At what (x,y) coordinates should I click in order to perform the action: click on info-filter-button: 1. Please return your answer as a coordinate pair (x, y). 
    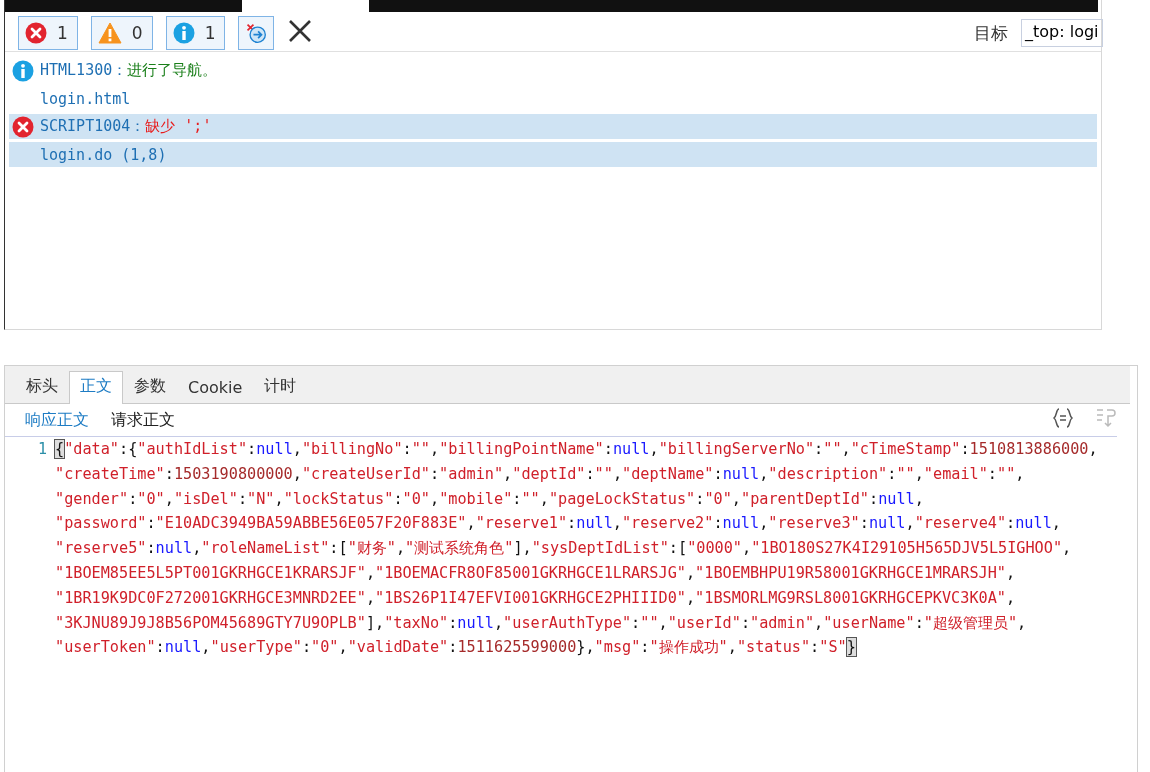
    Looking at the image, I should click on (195, 33).